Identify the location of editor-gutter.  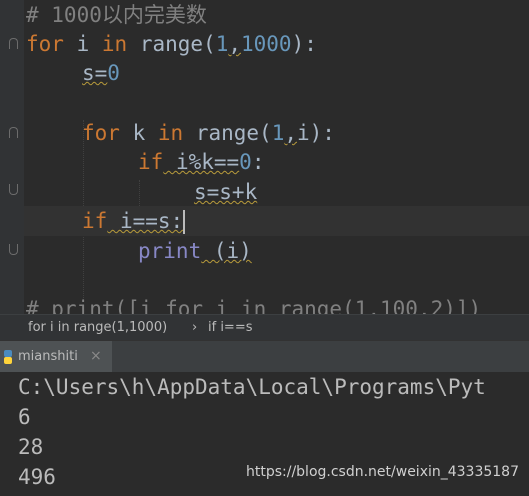
(12, 157).